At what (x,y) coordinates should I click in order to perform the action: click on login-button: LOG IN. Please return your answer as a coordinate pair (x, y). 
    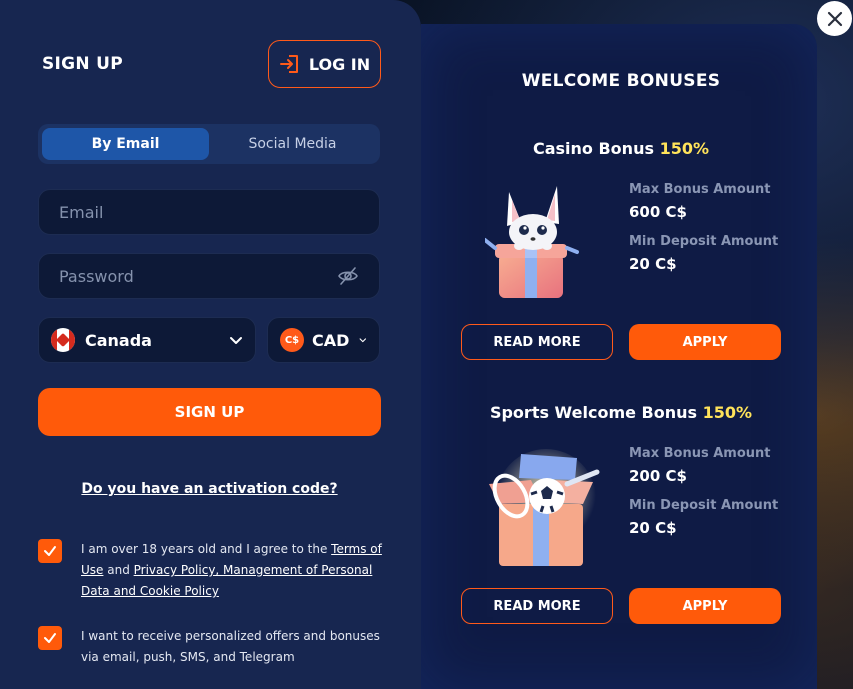
    Looking at the image, I should click on (324, 64).